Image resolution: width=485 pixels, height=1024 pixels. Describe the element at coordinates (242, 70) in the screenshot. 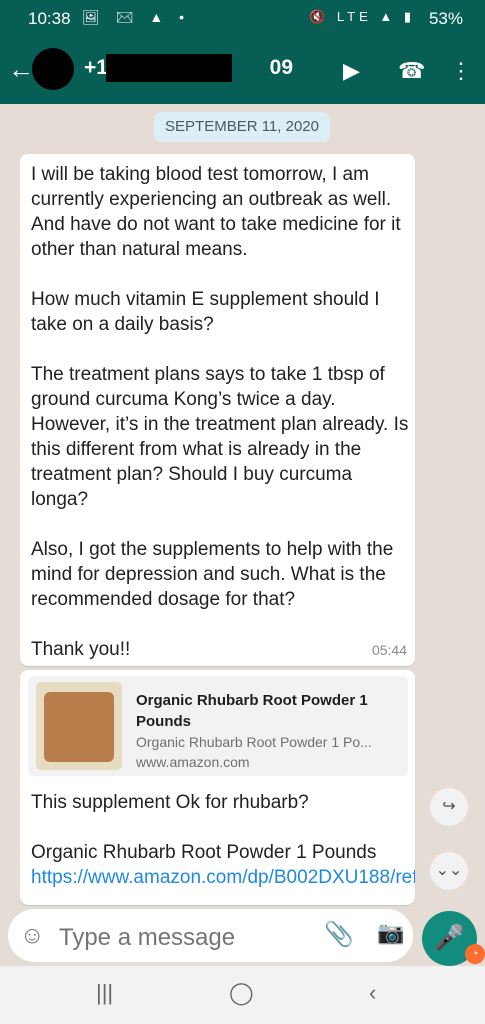

I see `chat-header: ← +1 09 ▶ ☎ ⋮` at that location.